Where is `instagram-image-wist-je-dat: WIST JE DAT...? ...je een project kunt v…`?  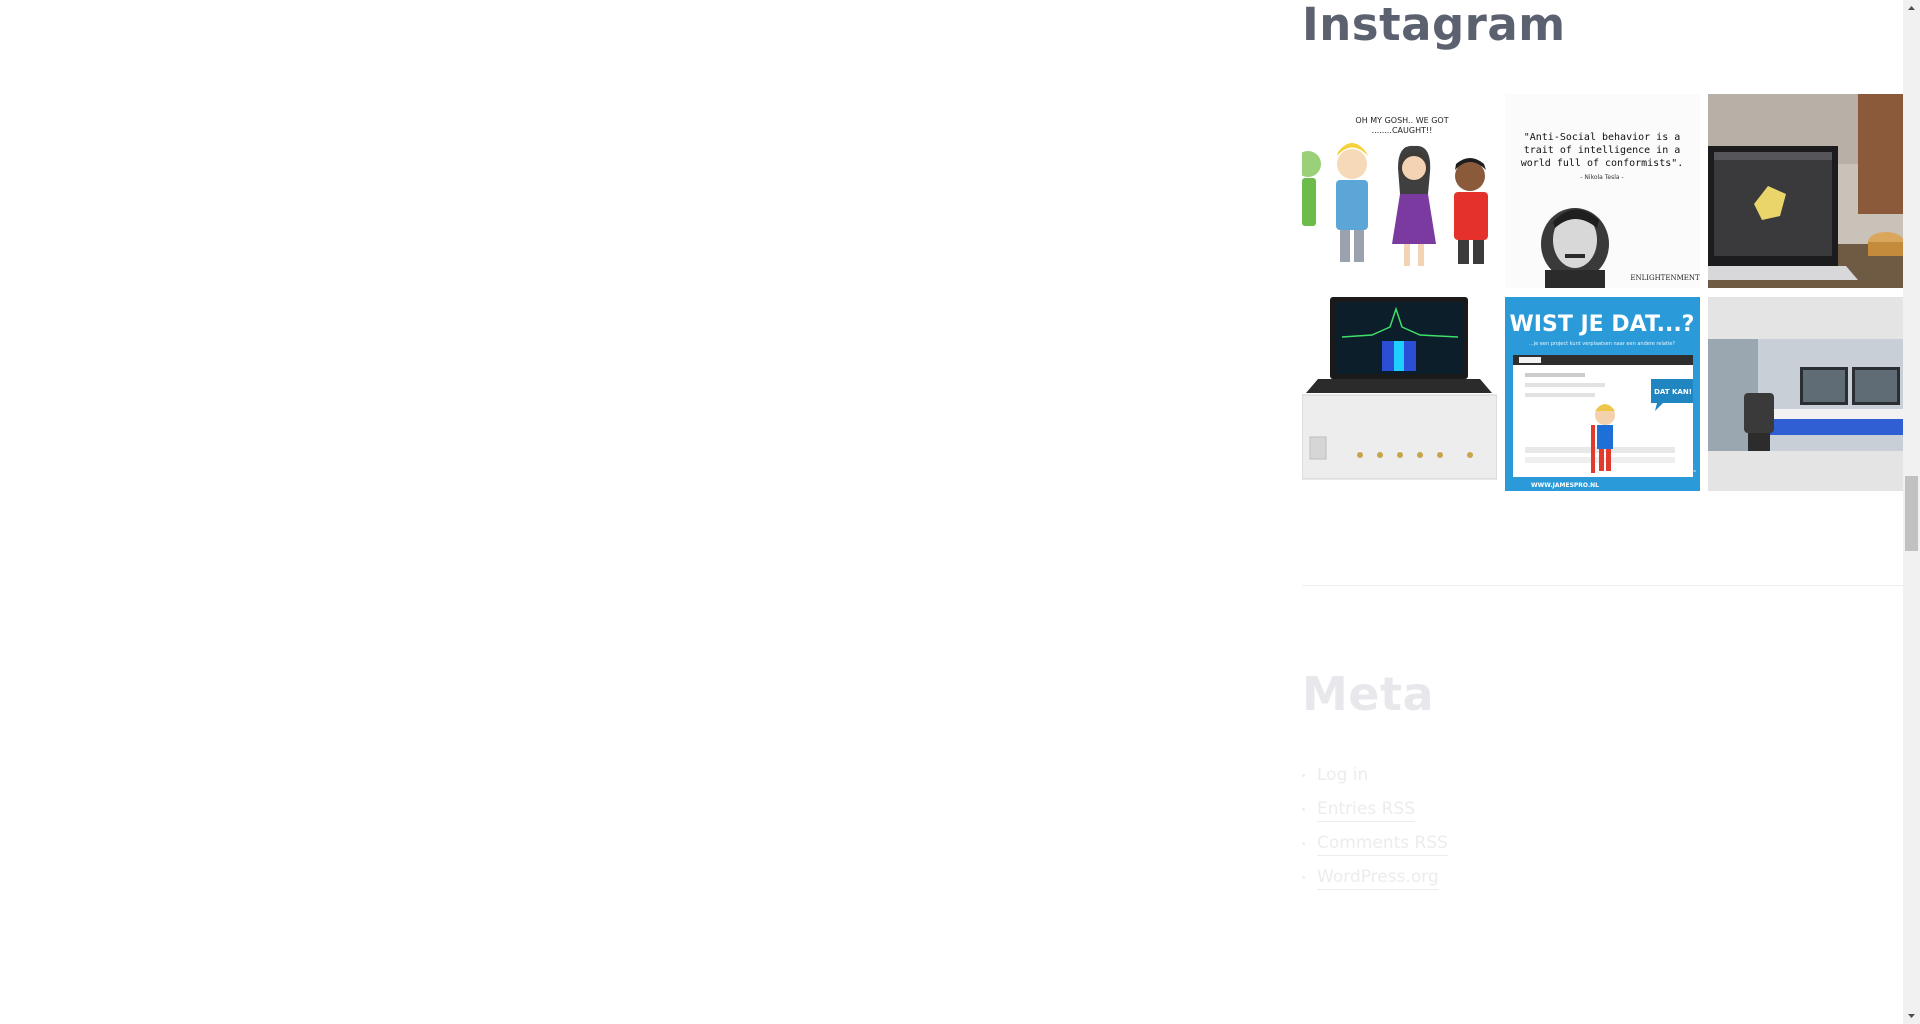 instagram-image-wist-je-dat: WIST JE DAT...? ...je een project kunt v… is located at coordinates (1602, 394).